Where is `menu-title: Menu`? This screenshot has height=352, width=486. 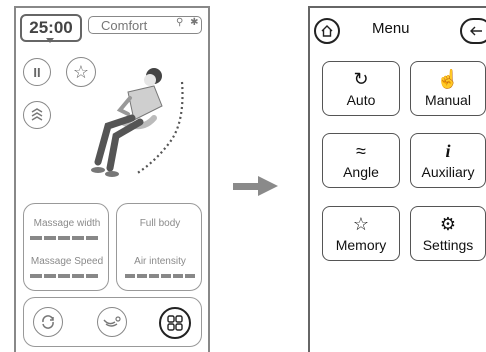
menu-title: Menu is located at coordinates (391, 28).